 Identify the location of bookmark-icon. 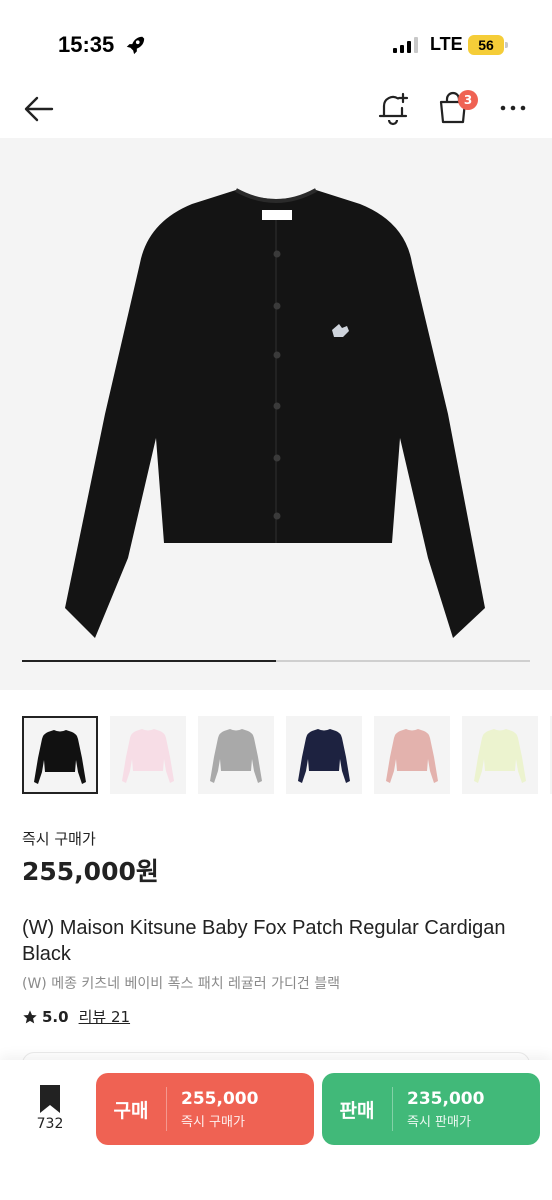
(50, 1099).